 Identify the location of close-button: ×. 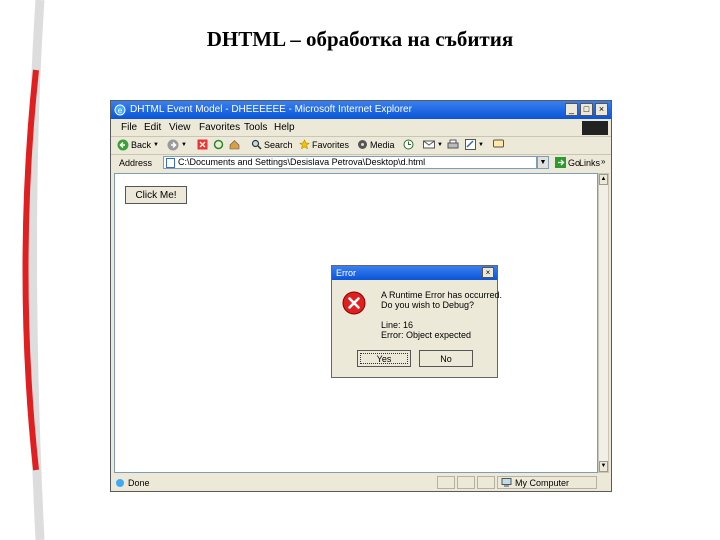
(601, 109).